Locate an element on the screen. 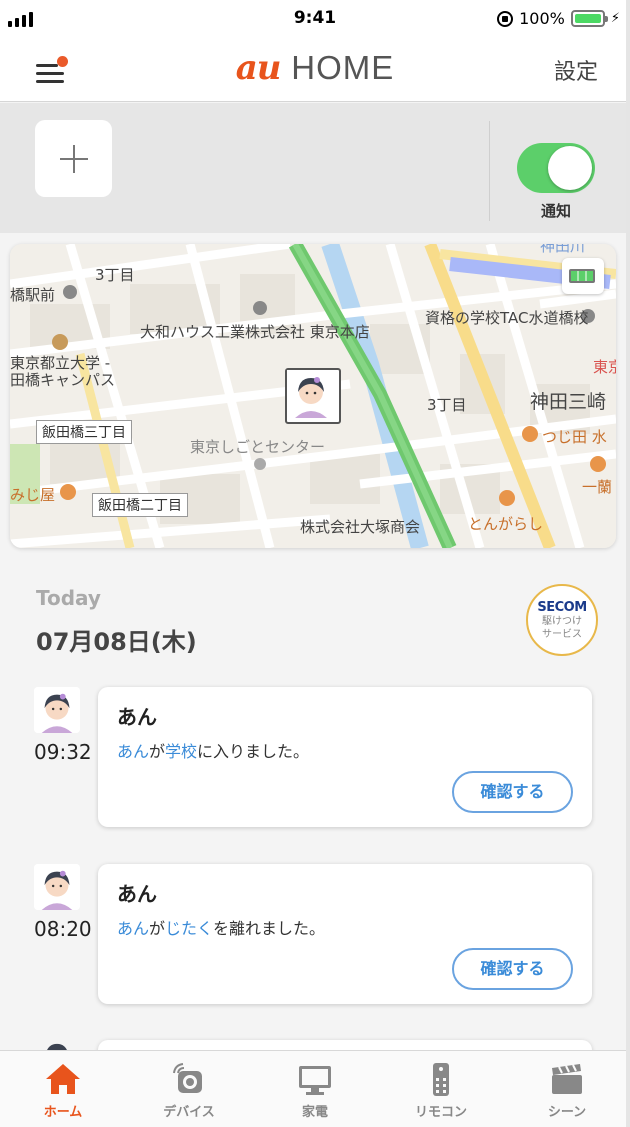 The width and height of the screenshot is (630, 1127). map-label: 一蘭 is located at coordinates (597, 487).